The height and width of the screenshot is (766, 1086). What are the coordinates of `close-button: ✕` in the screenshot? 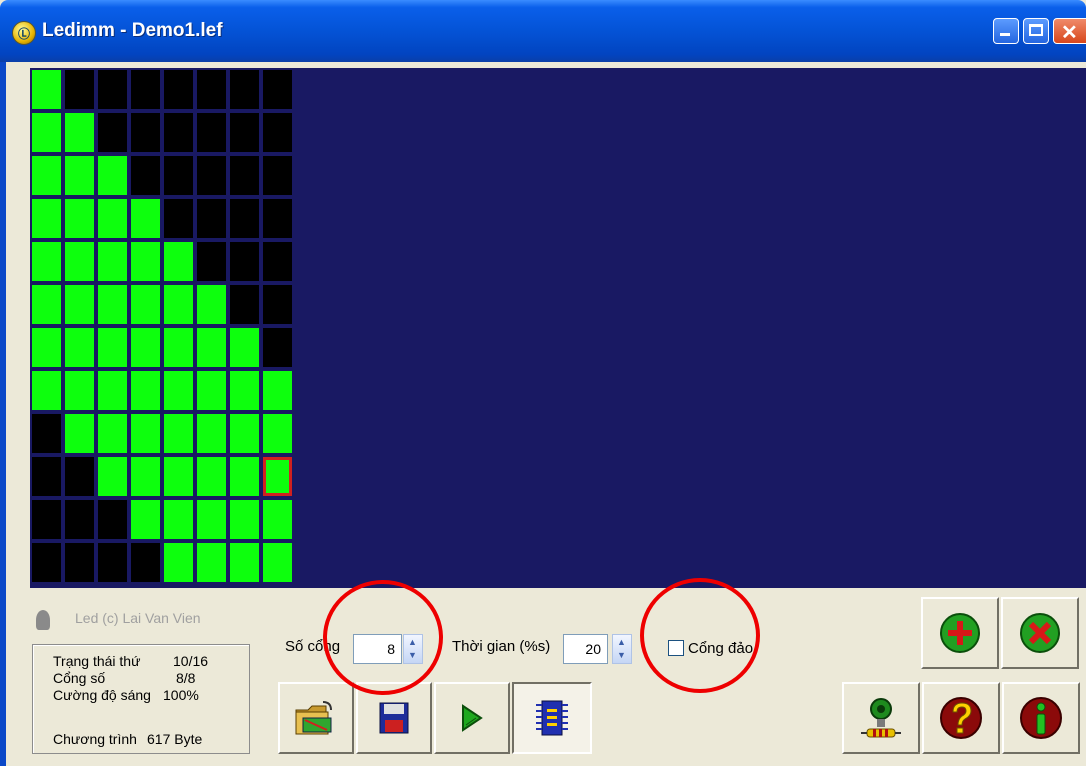 It's located at (1069, 31).